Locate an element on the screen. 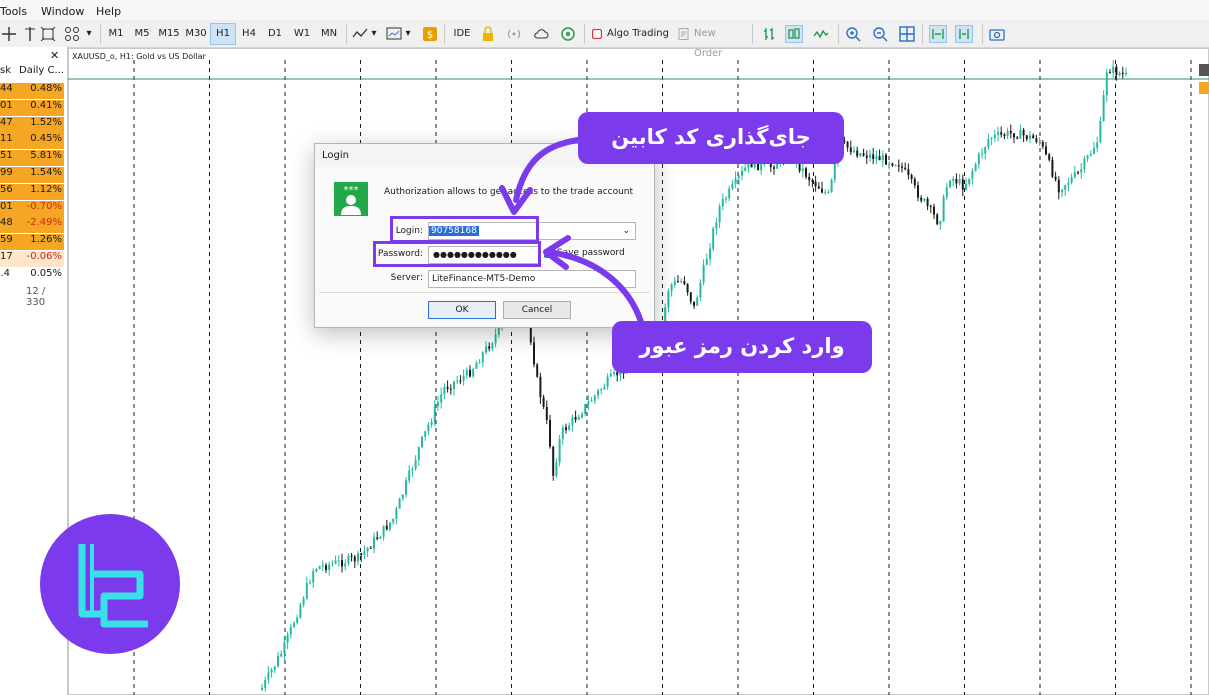 The height and width of the screenshot is (695, 1209). annotation-arrows is located at coordinates (572, 232).